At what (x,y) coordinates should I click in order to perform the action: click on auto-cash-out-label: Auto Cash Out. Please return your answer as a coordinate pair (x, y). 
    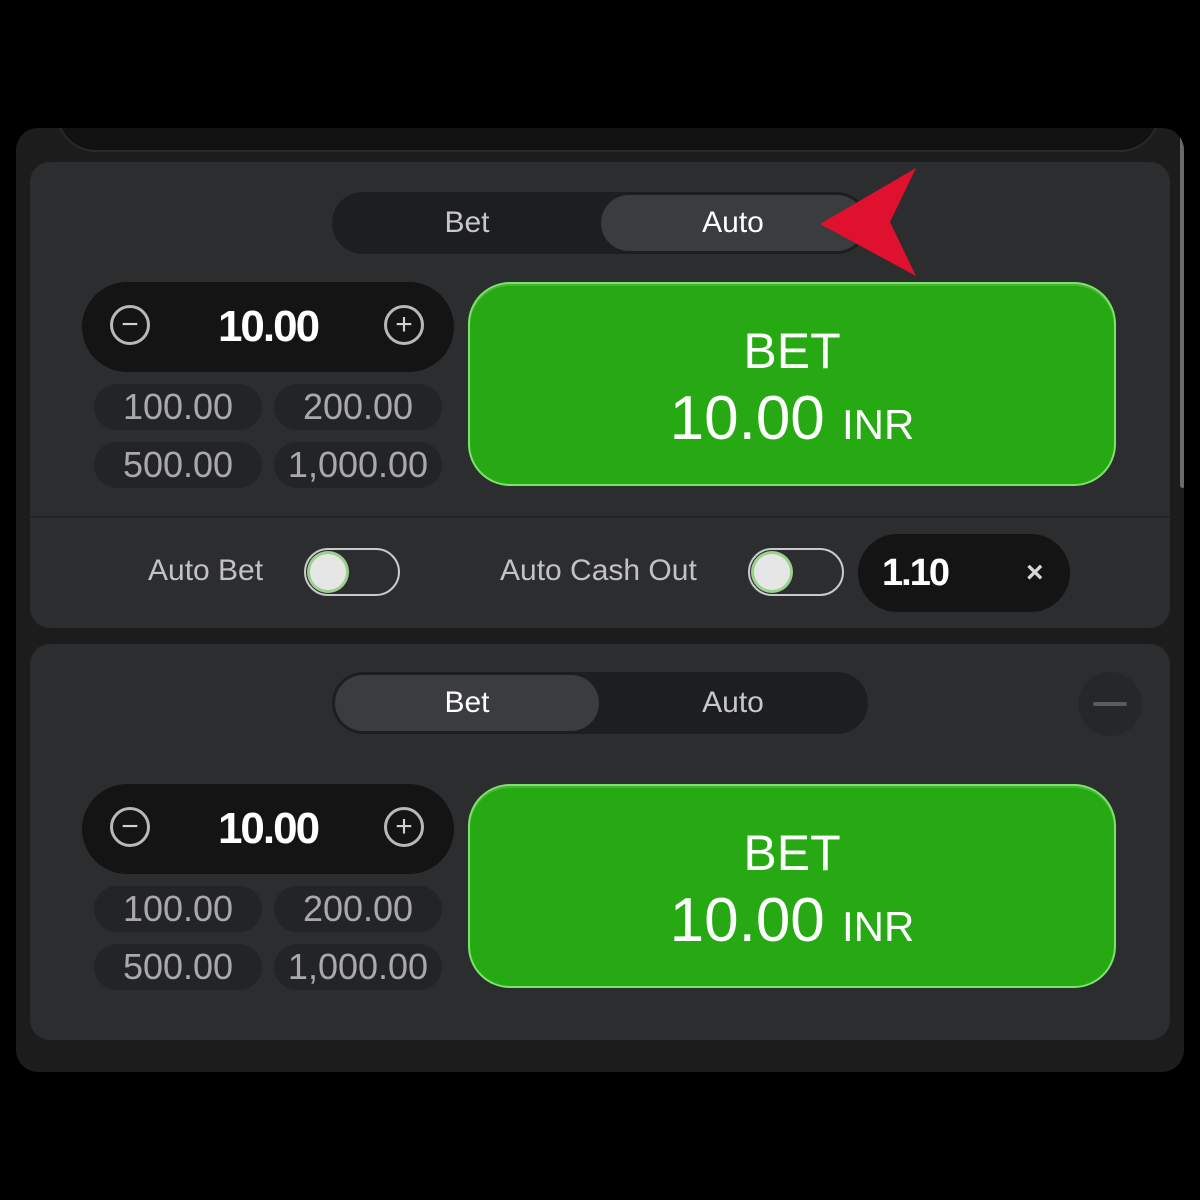
    Looking at the image, I should click on (598, 570).